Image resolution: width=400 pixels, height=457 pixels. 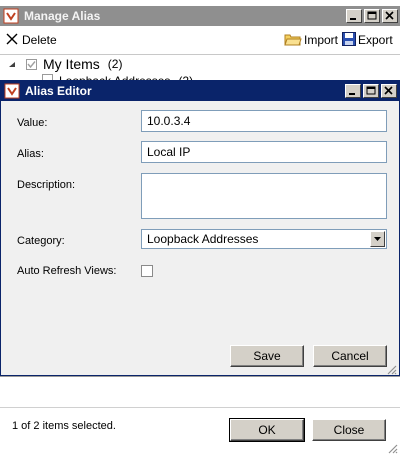 What do you see at coordinates (64, 426) in the screenshot?
I see `status-text: 1 of 2 items selected.` at bounding box center [64, 426].